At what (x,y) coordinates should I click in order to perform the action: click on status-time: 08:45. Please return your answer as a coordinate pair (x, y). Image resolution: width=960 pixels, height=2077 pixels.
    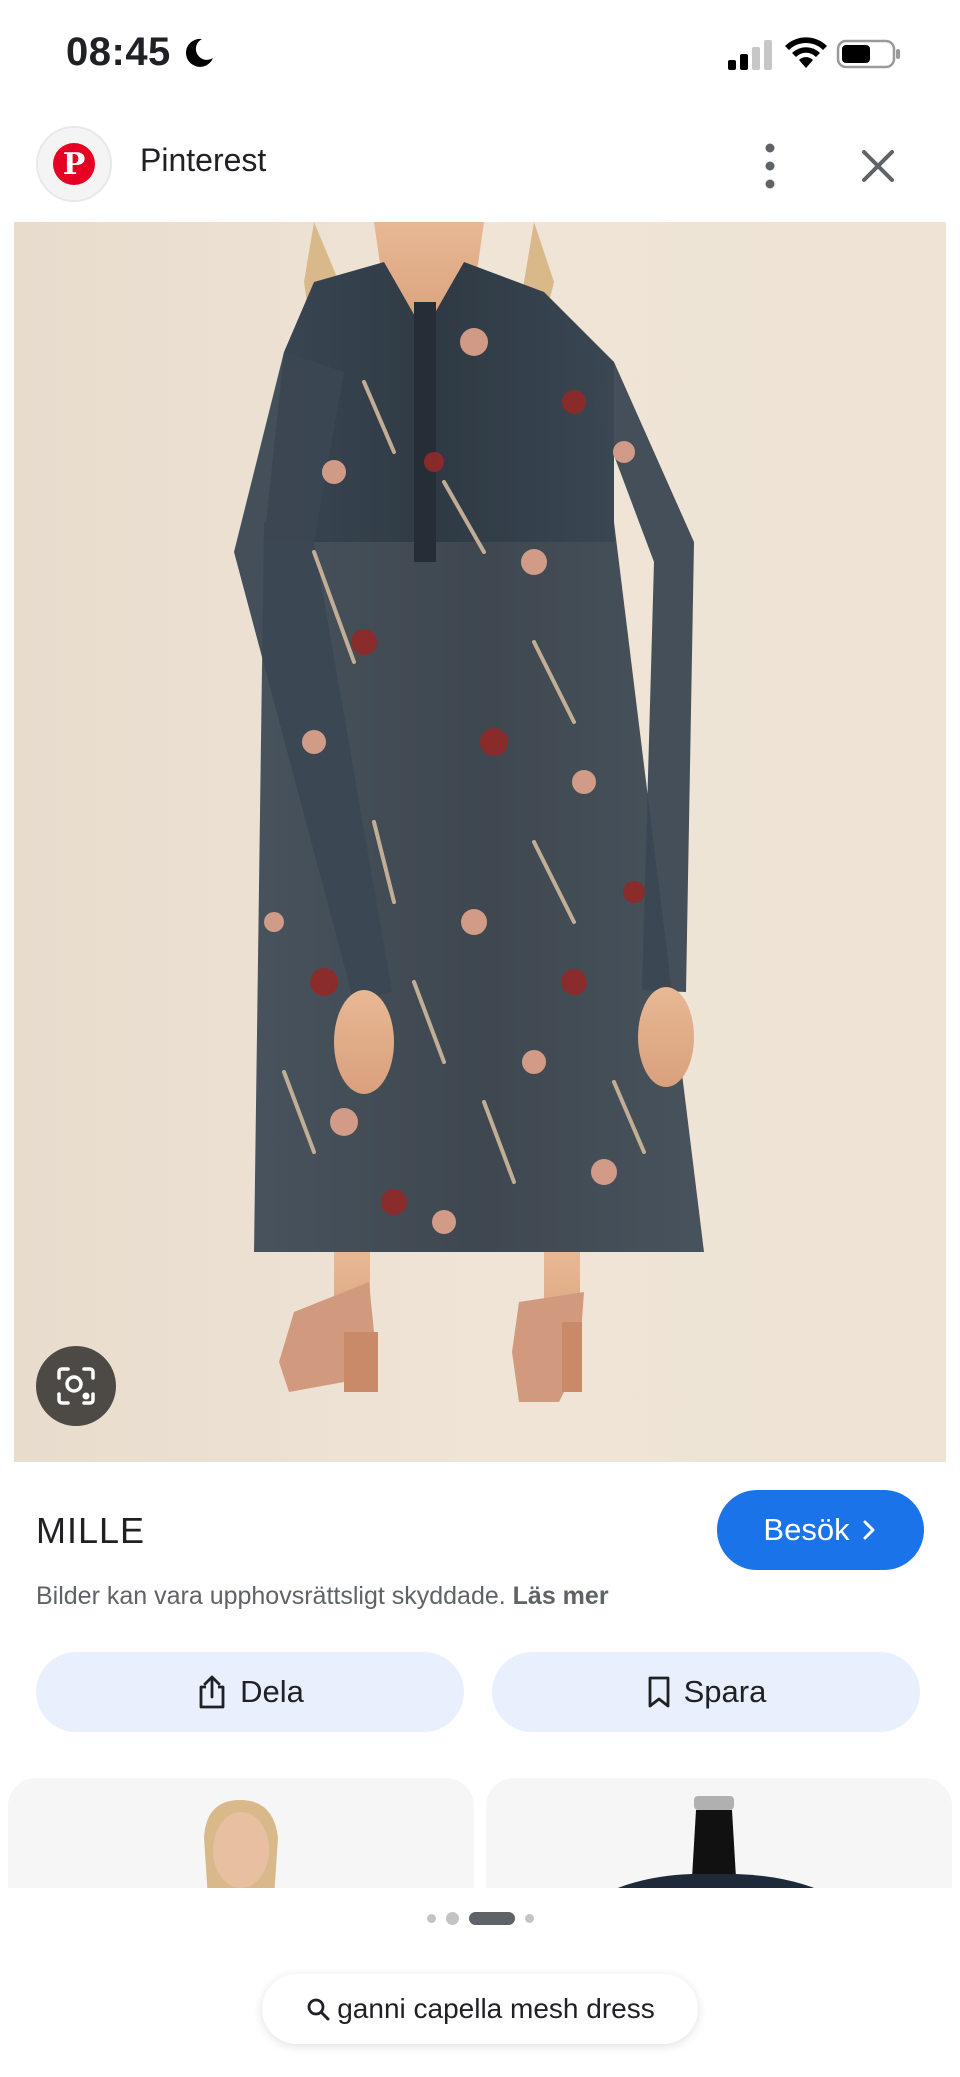
    Looking at the image, I should click on (118, 52).